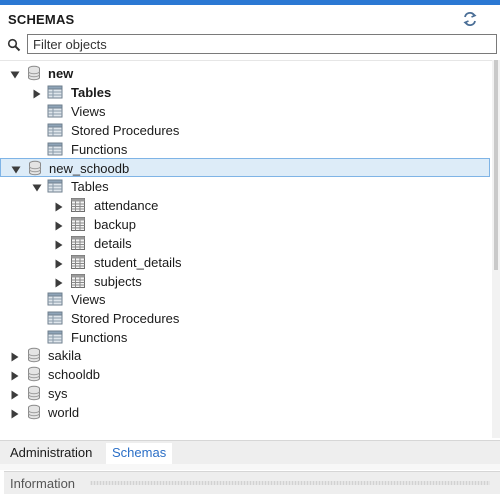  What do you see at coordinates (245, 374) in the screenshot?
I see `tree-row: schooldb` at bounding box center [245, 374].